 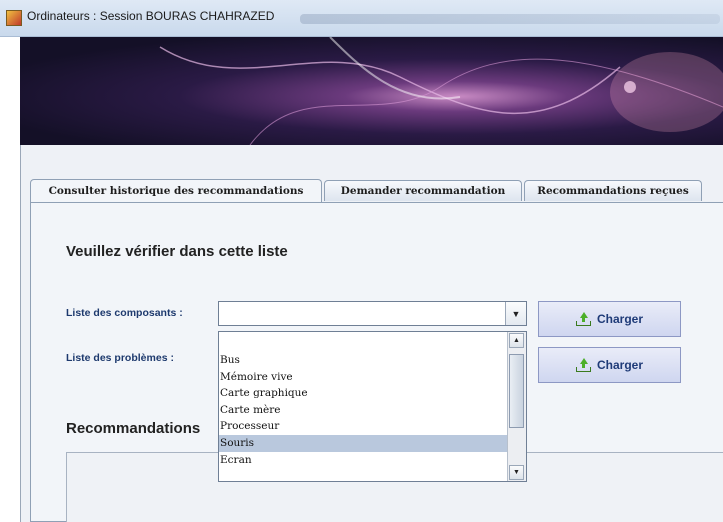 What do you see at coordinates (516, 472) in the screenshot?
I see `scroll-down-icon: ▼` at bounding box center [516, 472].